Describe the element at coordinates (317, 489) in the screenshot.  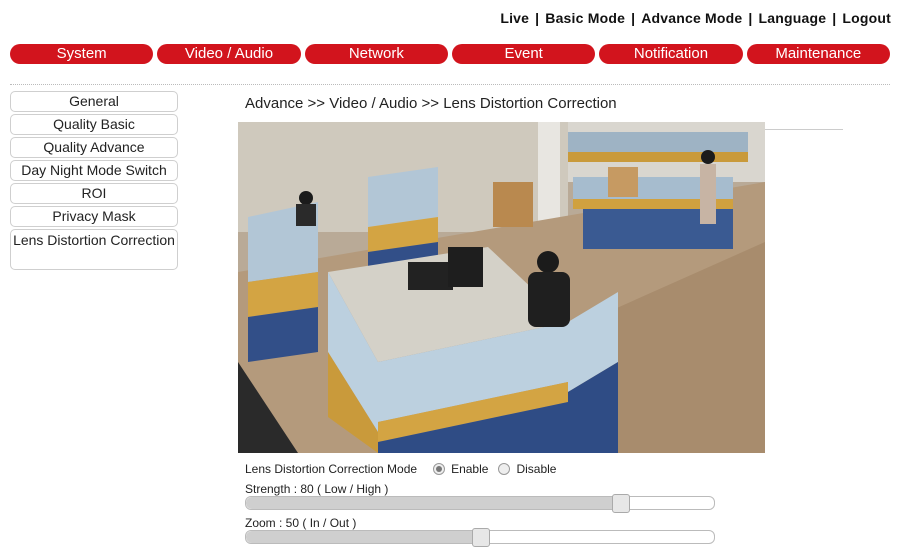
I see `strength-label: Strength : 80 ( Low / High )` at that location.